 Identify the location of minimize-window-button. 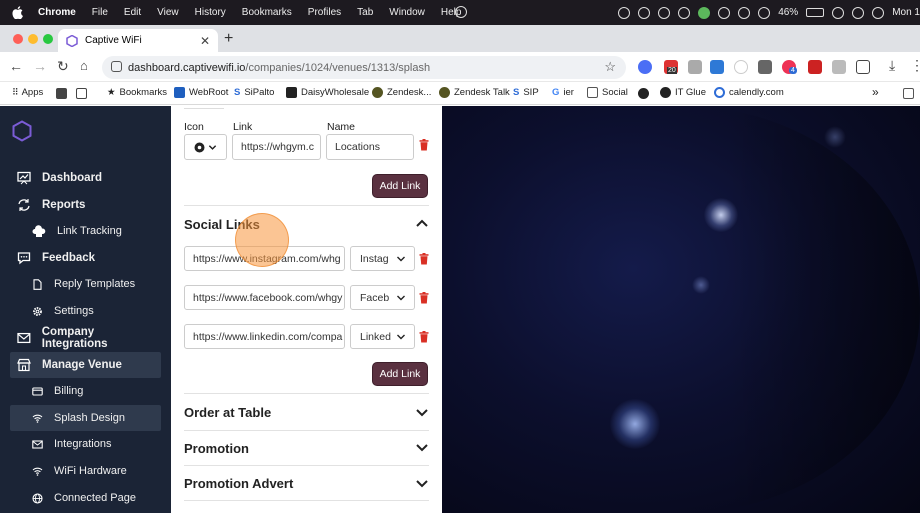
(33, 39).